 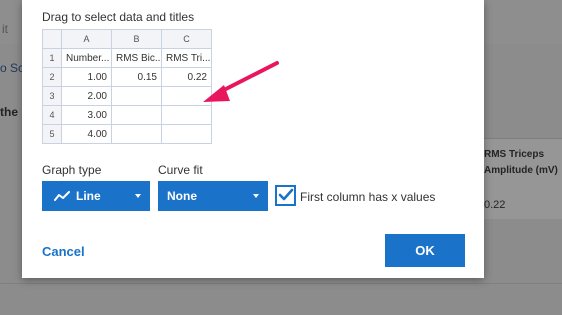 What do you see at coordinates (118, 17) in the screenshot?
I see `dialog-title: Drag to select data and titles` at bounding box center [118, 17].